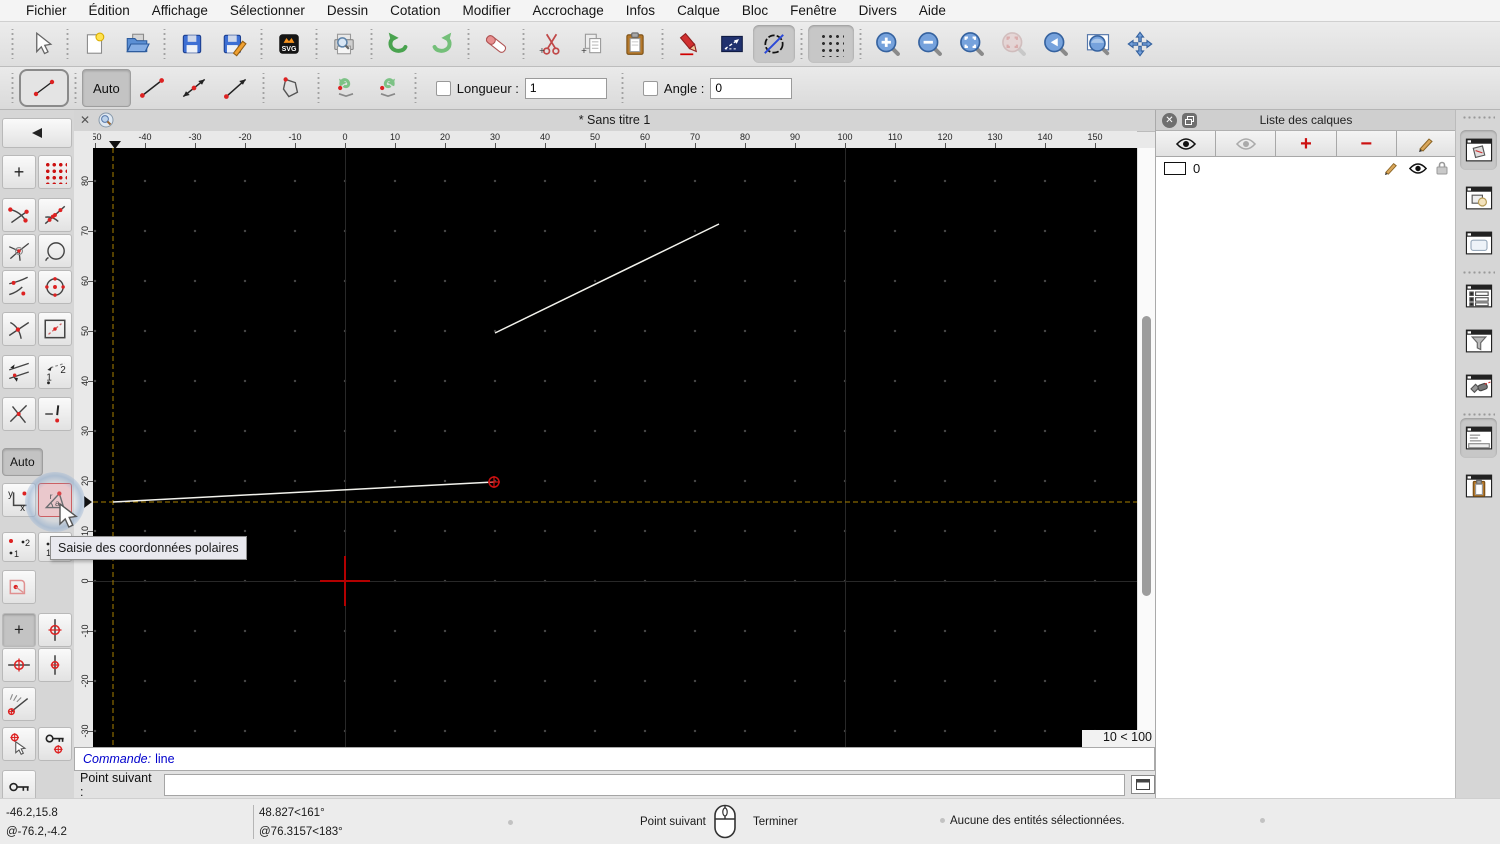 Image resolution: width=1500 pixels, height=844 pixels. What do you see at coordinates (55, 215) in the screenshot?
I see `snap-on-entity-button` at bounding box center [55, 215].